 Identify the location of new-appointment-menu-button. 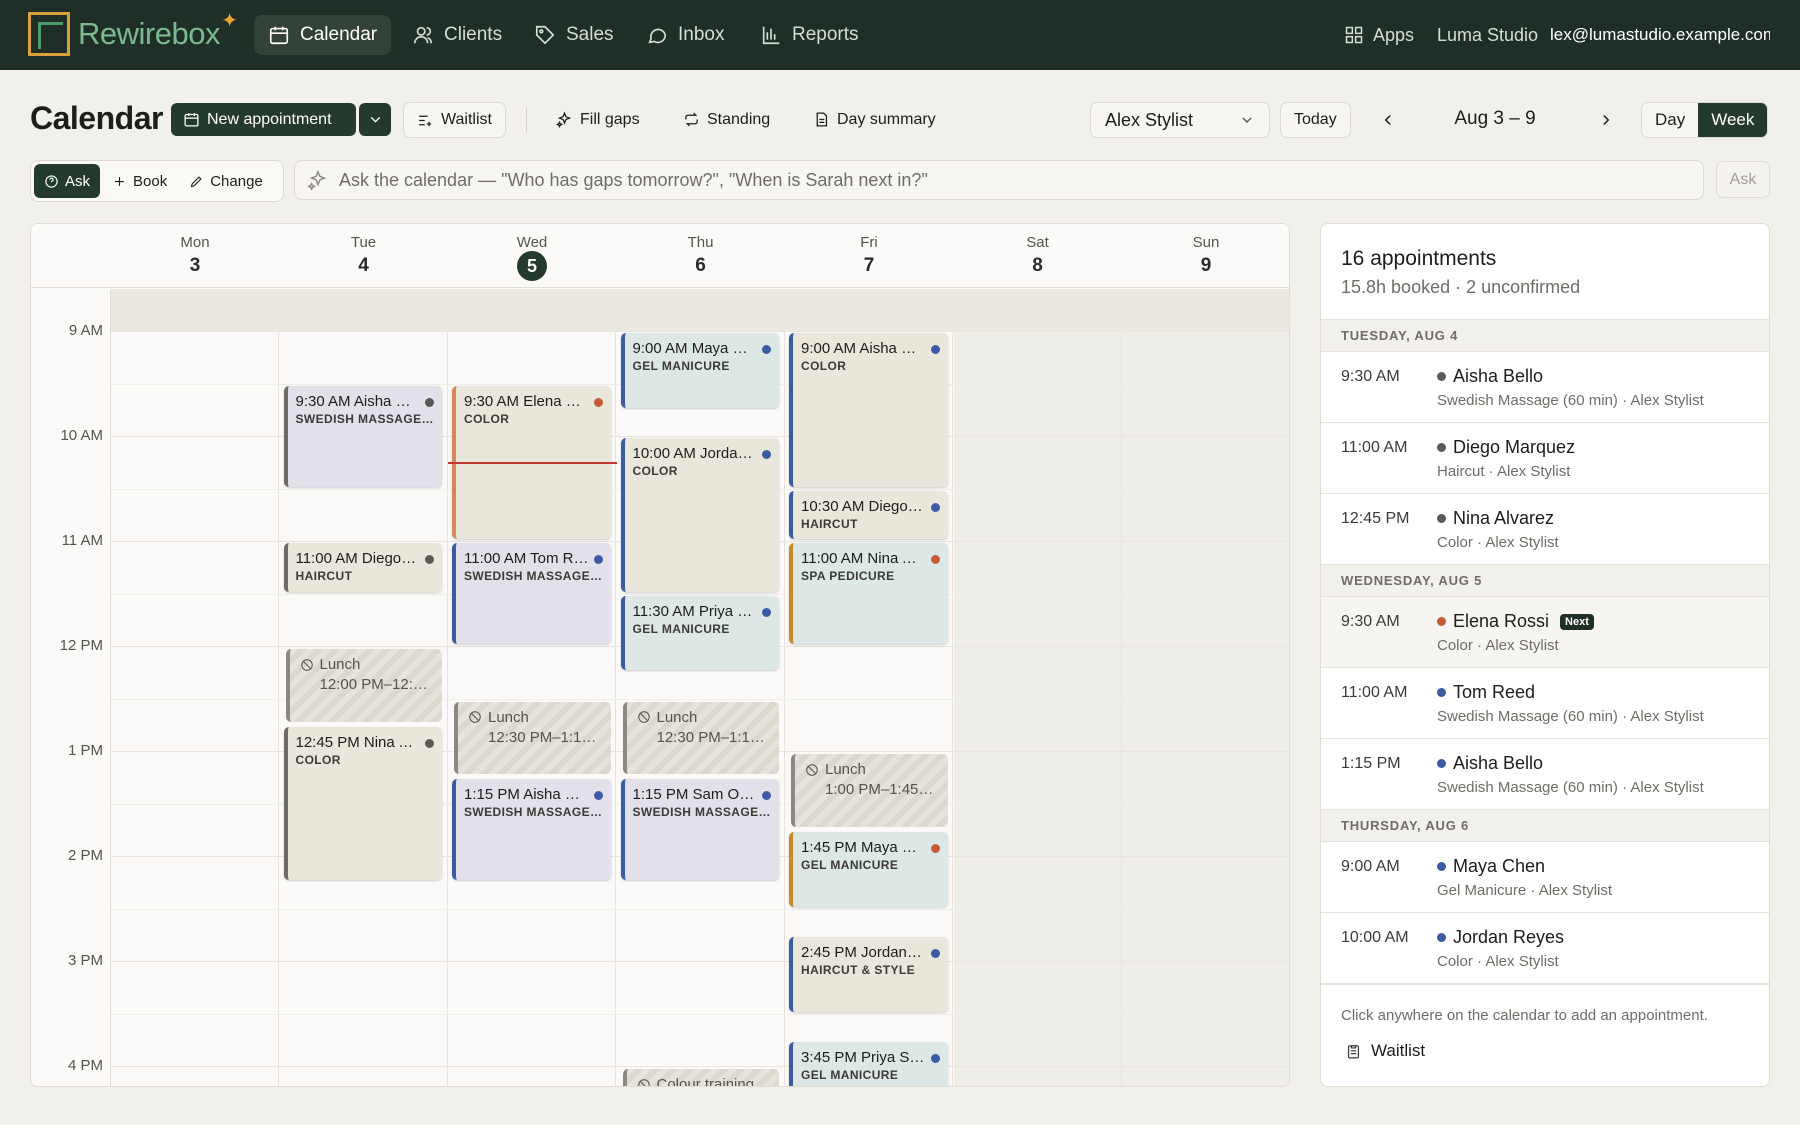
(375, 119).